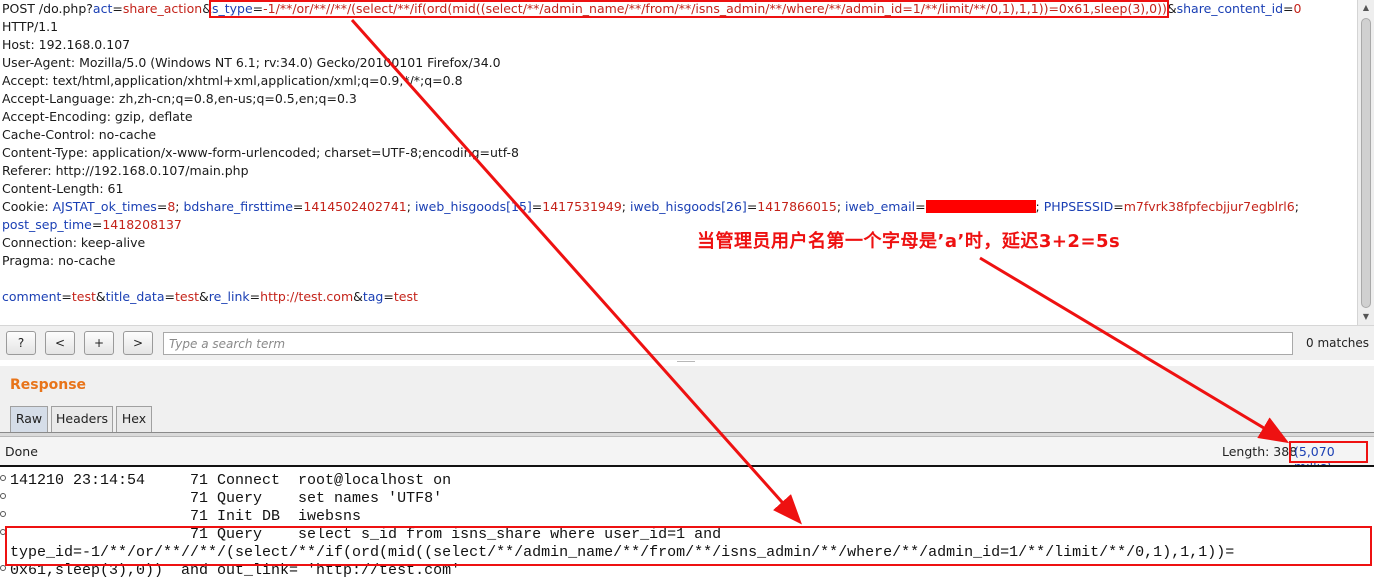  I want to click on request-line: Pragma: no-cache, so click(651, 261).